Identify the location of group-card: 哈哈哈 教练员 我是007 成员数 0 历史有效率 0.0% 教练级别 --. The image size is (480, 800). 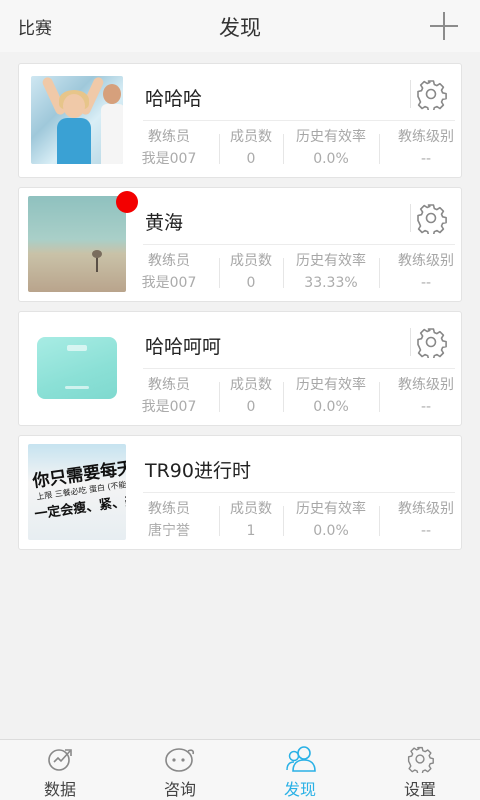
(240, 120).